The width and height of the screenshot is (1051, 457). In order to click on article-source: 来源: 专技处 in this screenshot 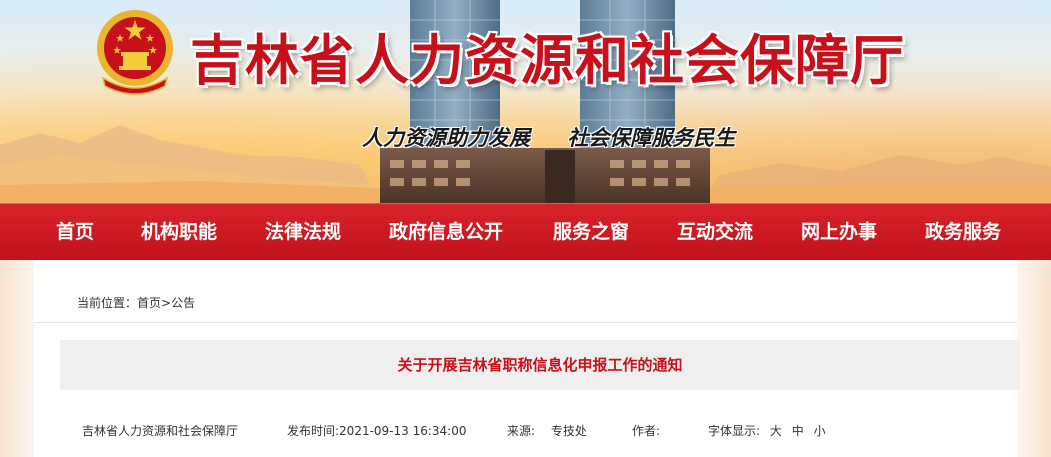, I will do `click(547, 430)`.